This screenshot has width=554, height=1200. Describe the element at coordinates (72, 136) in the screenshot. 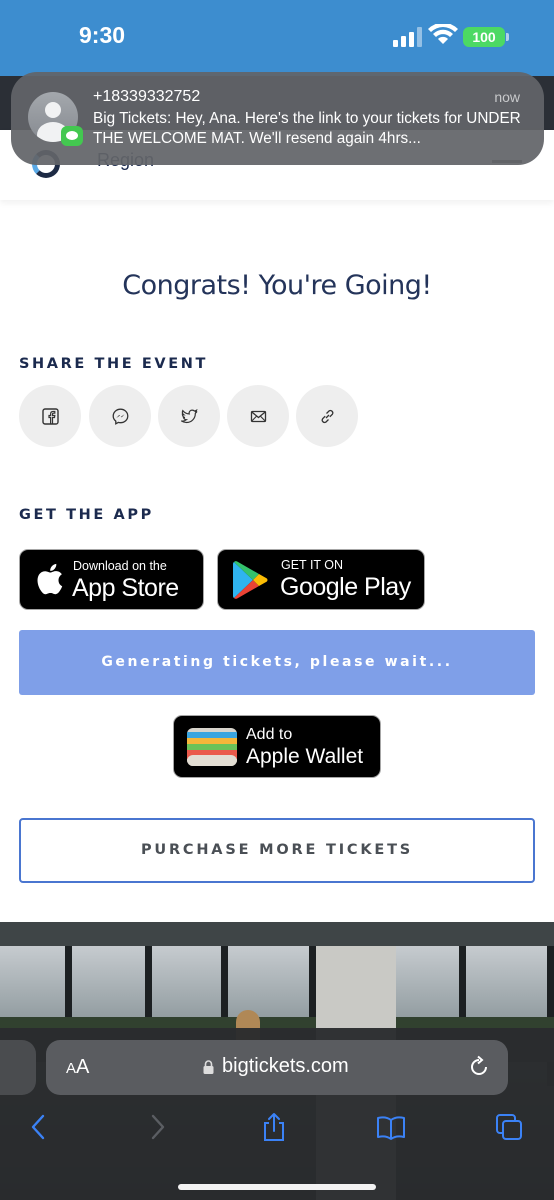

I see `messages-app-icon` at that location.